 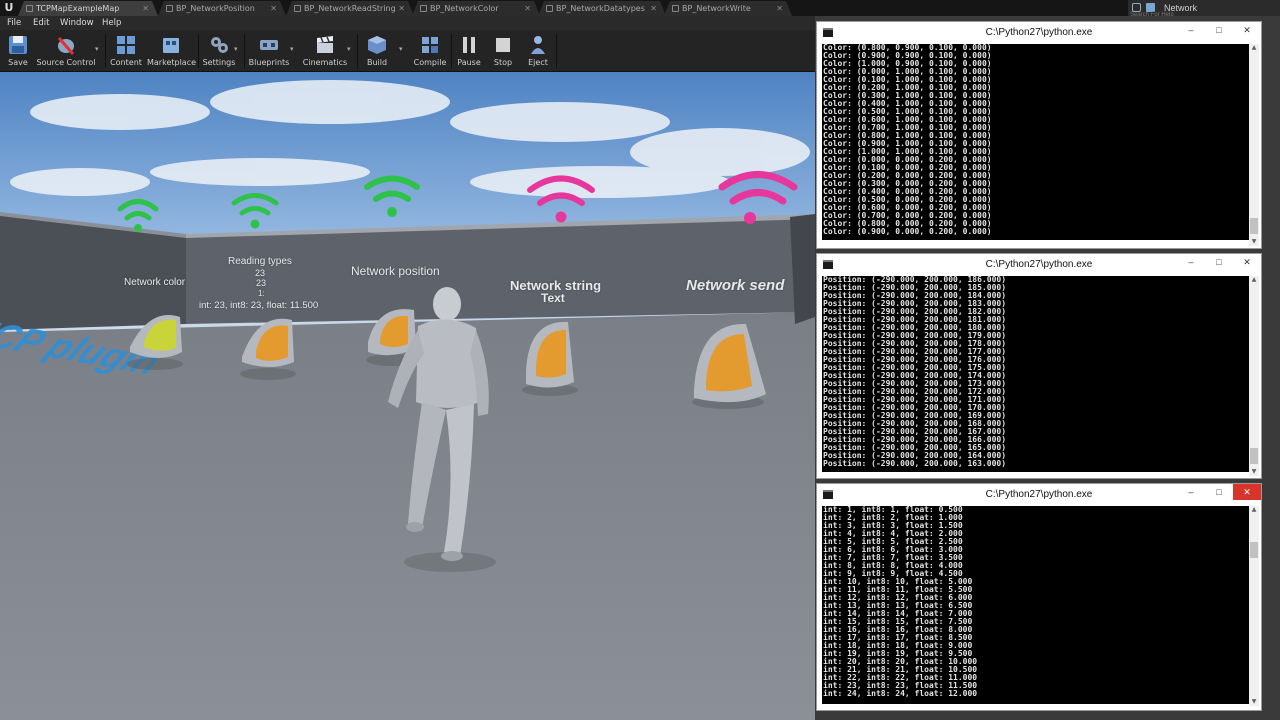 I want to click on cinematics-dropdown-icon: ▾, so click(x=350, y=49).